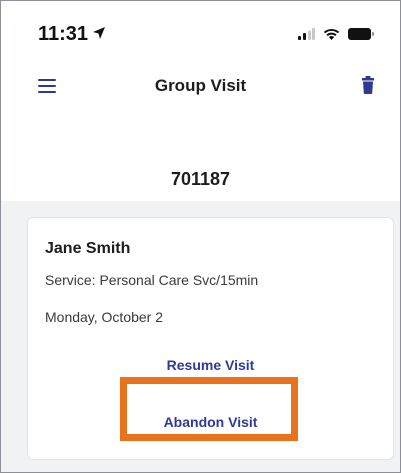 This screenshot has height=473, width=401. I want to click on cellular-signal-icon, so click(306, 36).